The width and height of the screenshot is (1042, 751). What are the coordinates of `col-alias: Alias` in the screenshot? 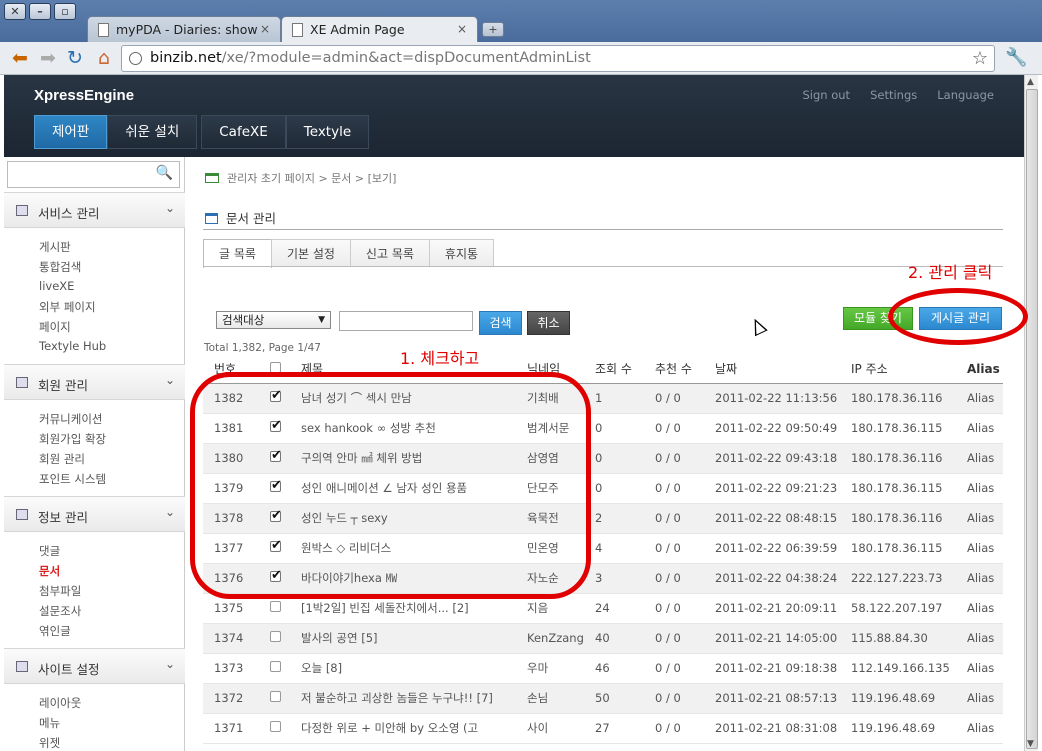 It's located at (979, 369).